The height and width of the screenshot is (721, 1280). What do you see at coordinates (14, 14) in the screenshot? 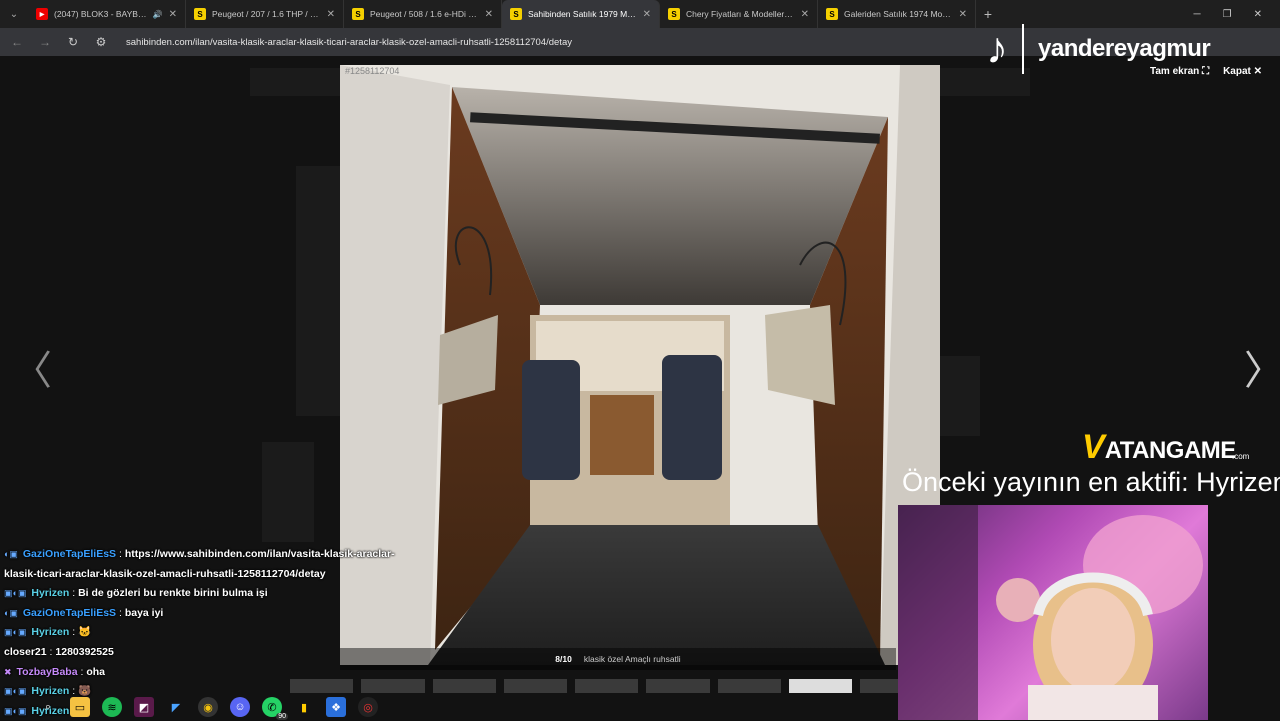
I see `tab-search-icon: ⌄` at bounding box center [14, 14].